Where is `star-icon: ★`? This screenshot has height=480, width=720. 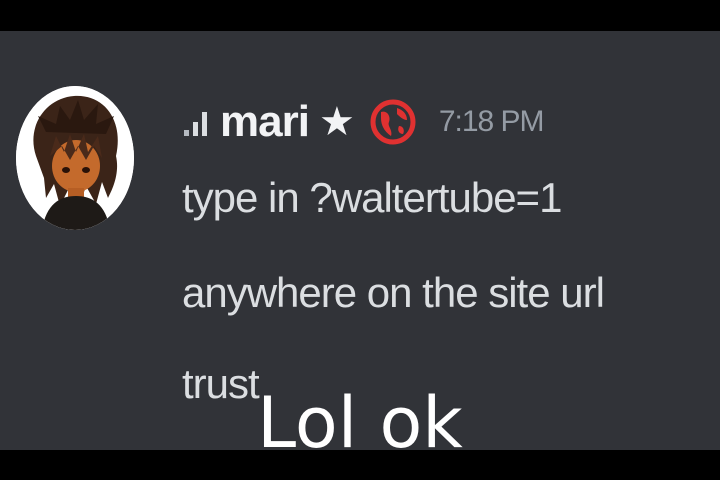 star-icon: ★ is located at coordinates (336, 122).